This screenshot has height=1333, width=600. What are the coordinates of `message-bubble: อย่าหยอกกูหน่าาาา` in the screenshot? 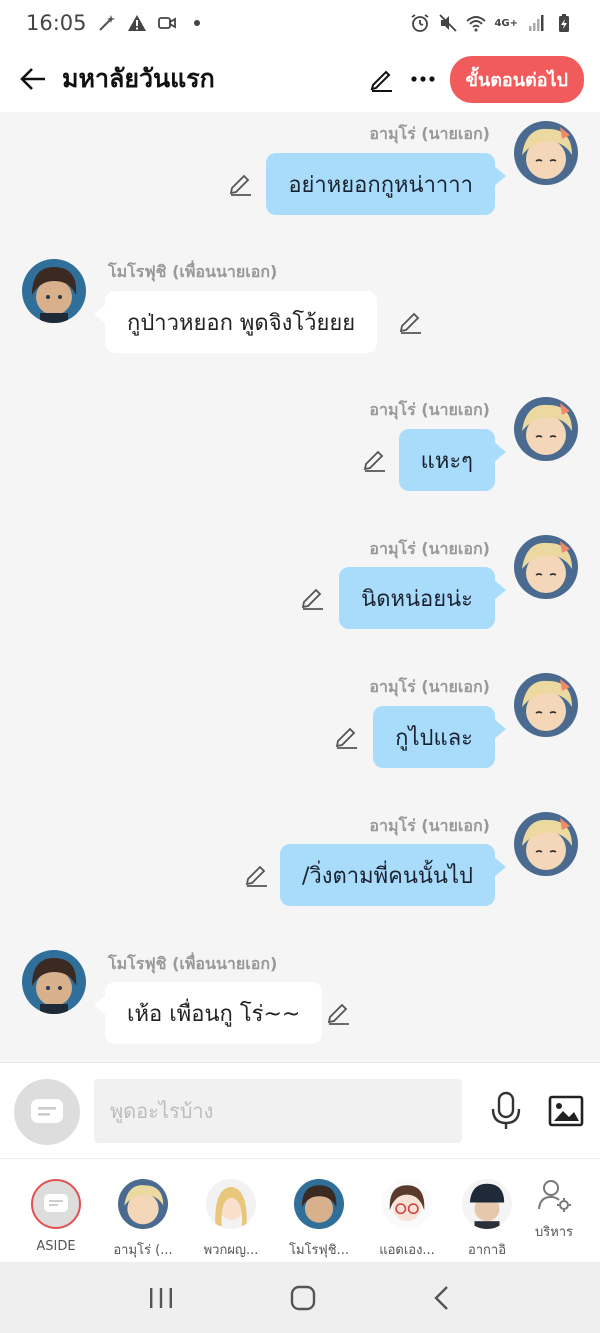 It's located at (380, 184).